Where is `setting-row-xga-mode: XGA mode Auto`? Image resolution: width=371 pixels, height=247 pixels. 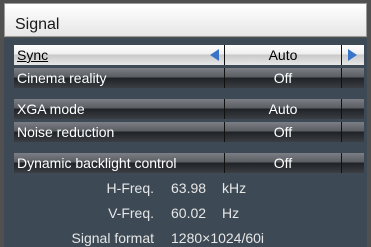
setting-row-xga-mode: XGA mode Auto is located at coordinates (188, 109).